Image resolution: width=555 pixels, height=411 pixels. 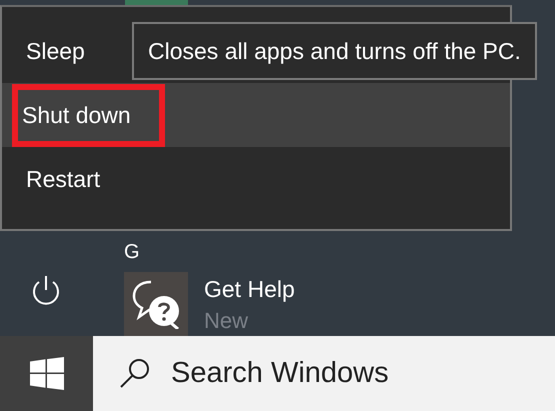 What do you see at coordinates (334, 51) in the screenshot?
I see `tooltip: Closes all apps and turns off the PC.` at bounding box center [334, 51].